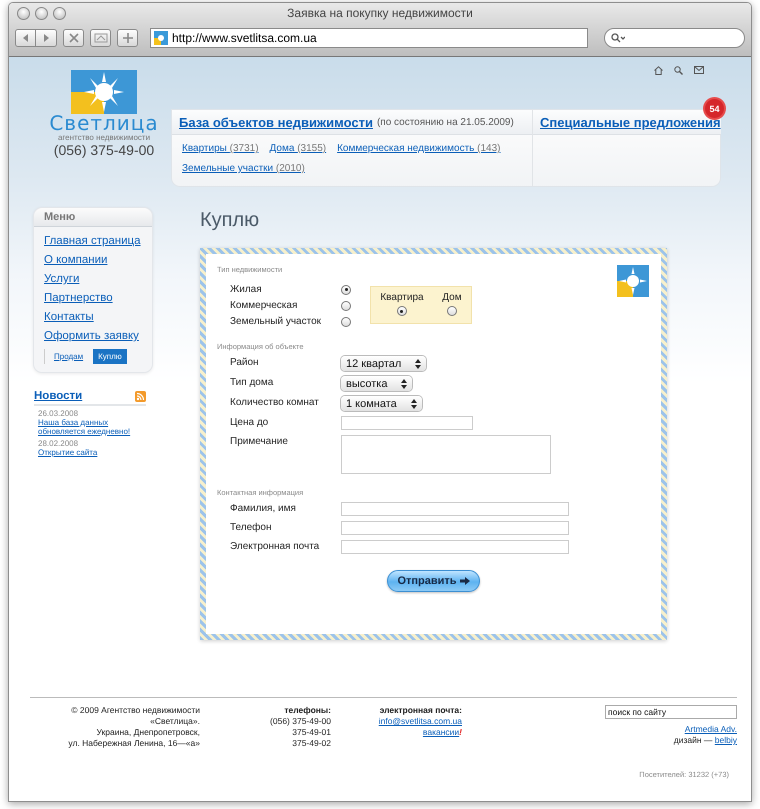 This screenshot has width=760, height=809. Describe the element at coordinates (220, 148) in the screenshot. I see `category-link: Квартиры (3731)` at that location.